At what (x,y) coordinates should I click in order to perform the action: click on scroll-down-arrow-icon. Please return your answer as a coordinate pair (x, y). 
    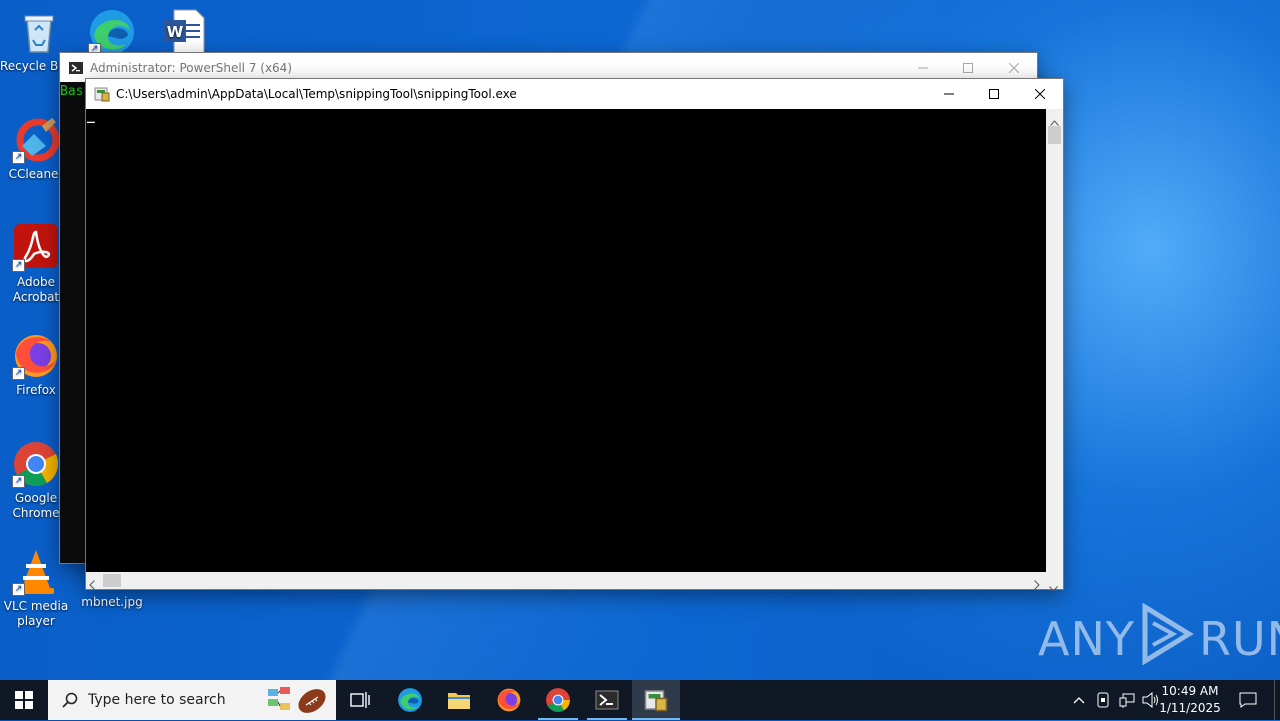
    Looking at the image, I should click on (1053, 586).